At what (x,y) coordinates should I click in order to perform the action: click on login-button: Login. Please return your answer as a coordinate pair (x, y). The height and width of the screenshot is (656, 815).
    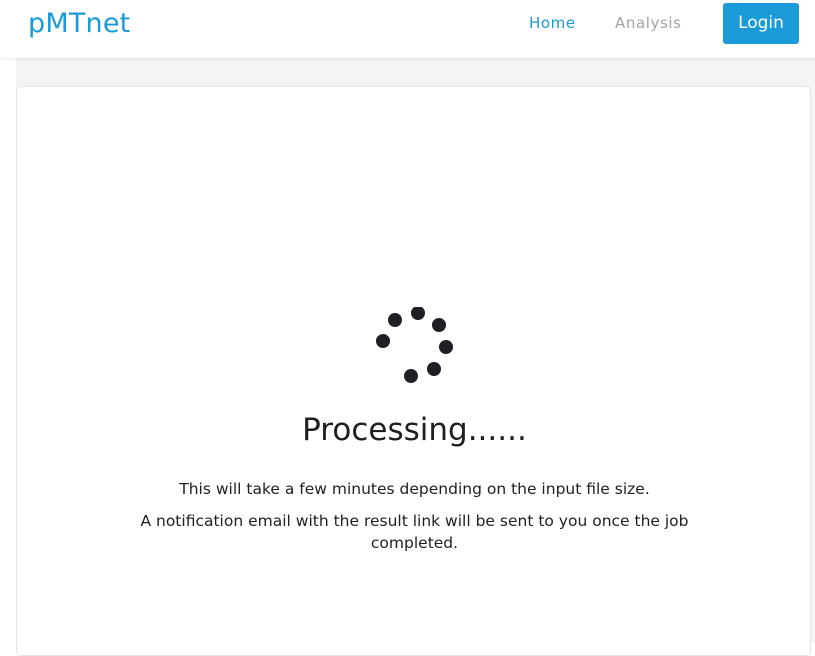
    Looking at the image, I should click on (761, 23).